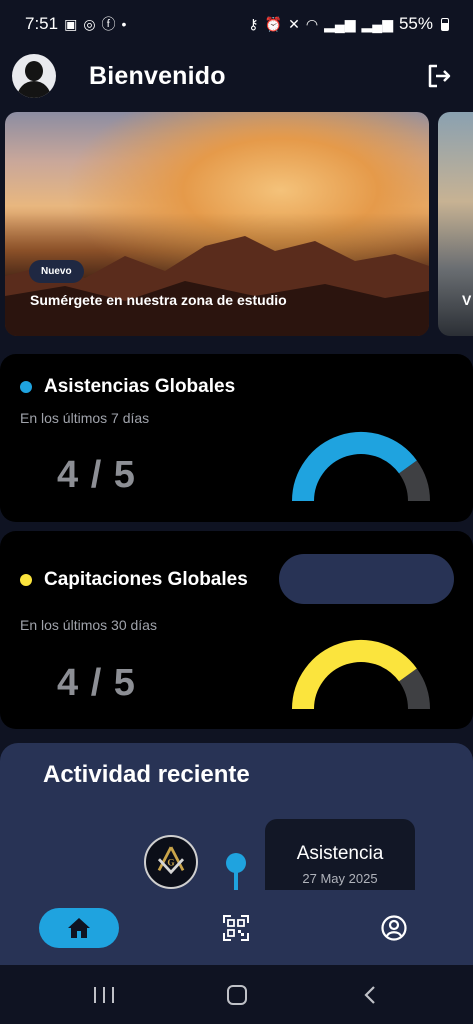 The width and height of the screenshot is (473, 1024). What do you see at coordinates (273, 24) in the screenshot?
I see `alarm-icon: ⏰` at bounding box center [273, 24].